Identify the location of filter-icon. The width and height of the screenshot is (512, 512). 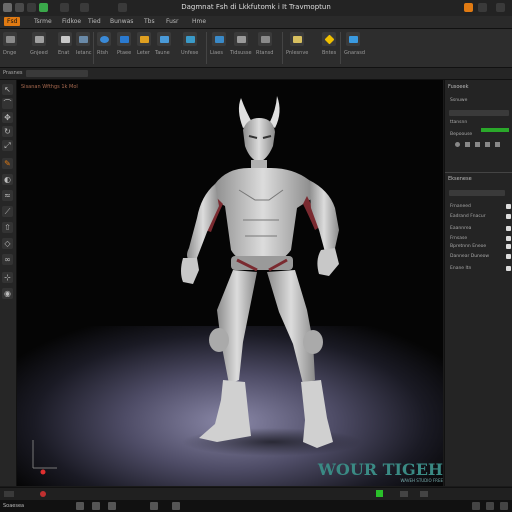
(497, 144).